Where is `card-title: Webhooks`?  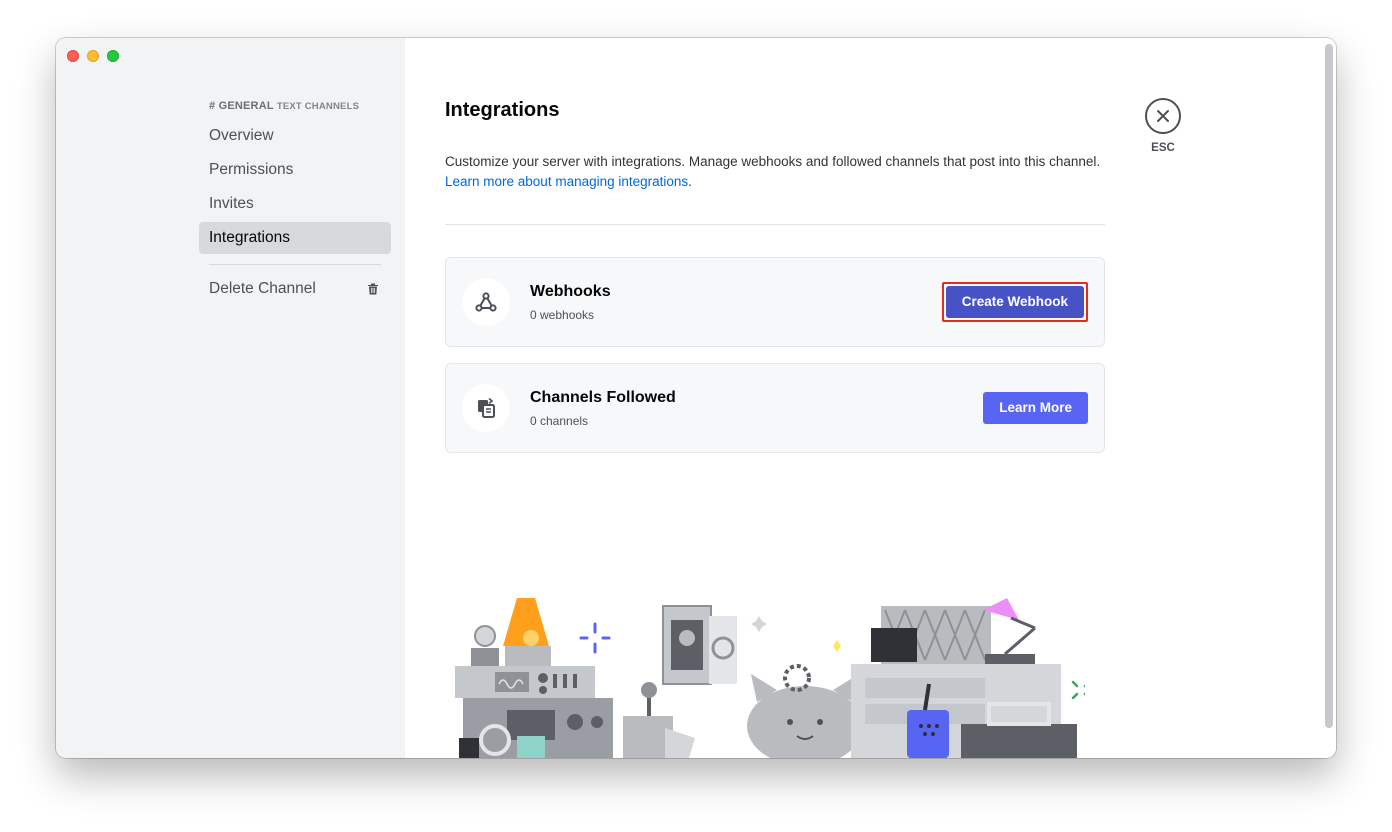
card-title: Webhooks is located at coordinates (570, 291).